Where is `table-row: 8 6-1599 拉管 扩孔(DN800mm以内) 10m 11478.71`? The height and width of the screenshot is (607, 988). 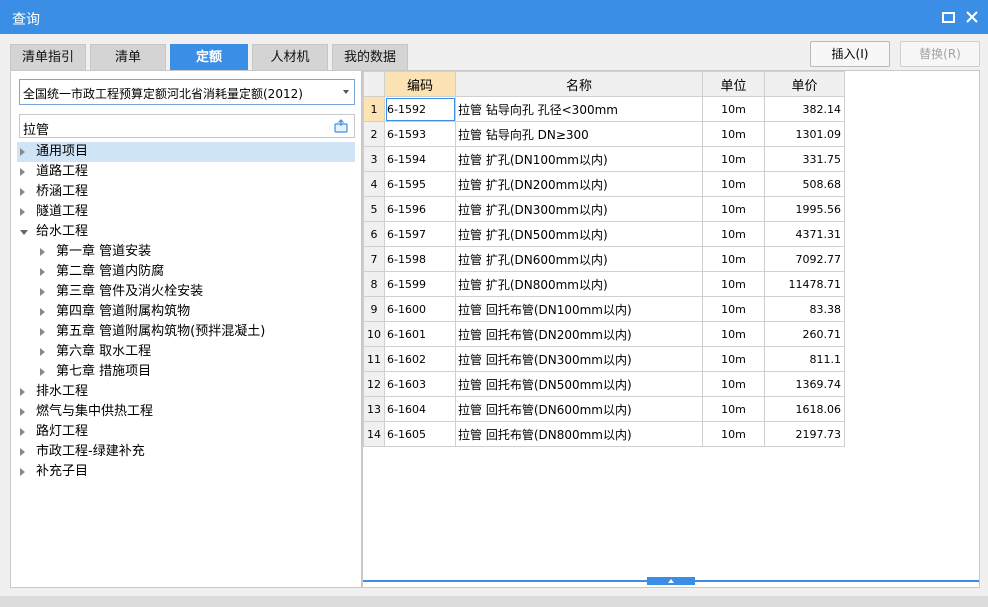 table-row: 8 6-1599 拉管 扩孔(DN800mm以内) 10m 11478.71 is located at coordinates (604, 284).